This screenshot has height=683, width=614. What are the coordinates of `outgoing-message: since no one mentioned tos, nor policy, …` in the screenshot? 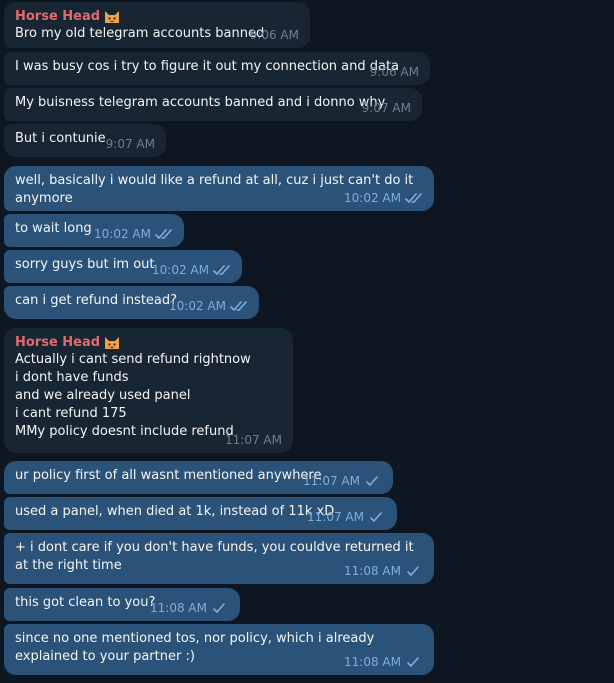 It's located at (219, 649).